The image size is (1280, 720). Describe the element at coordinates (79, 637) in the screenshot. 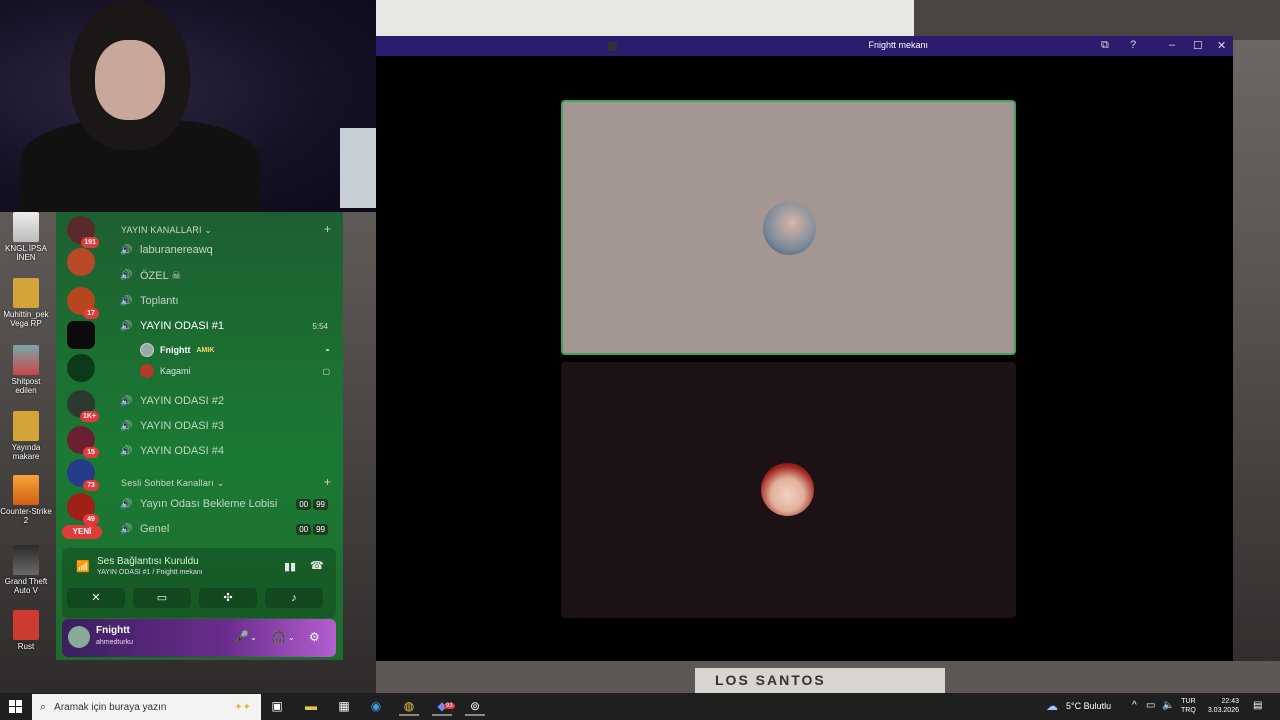

I see `user-avatar` at that location.